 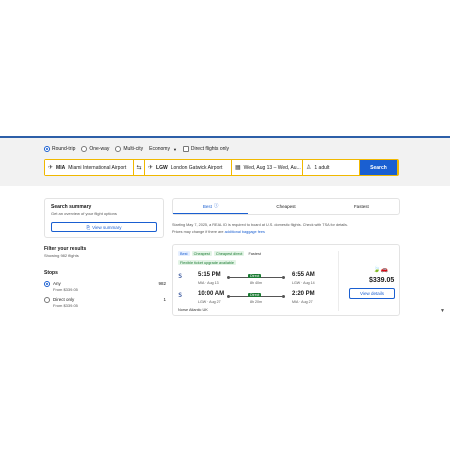 What do you see at coordinates (162, 283) in the screenshot?
I see `stop-count: 982` at bounding box center [162, 283].